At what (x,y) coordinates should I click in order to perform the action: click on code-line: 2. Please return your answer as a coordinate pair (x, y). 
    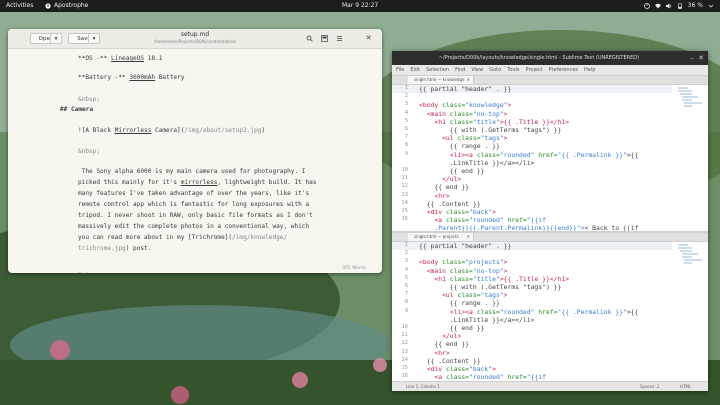
    Looking at the image, I should click on (532, 254).